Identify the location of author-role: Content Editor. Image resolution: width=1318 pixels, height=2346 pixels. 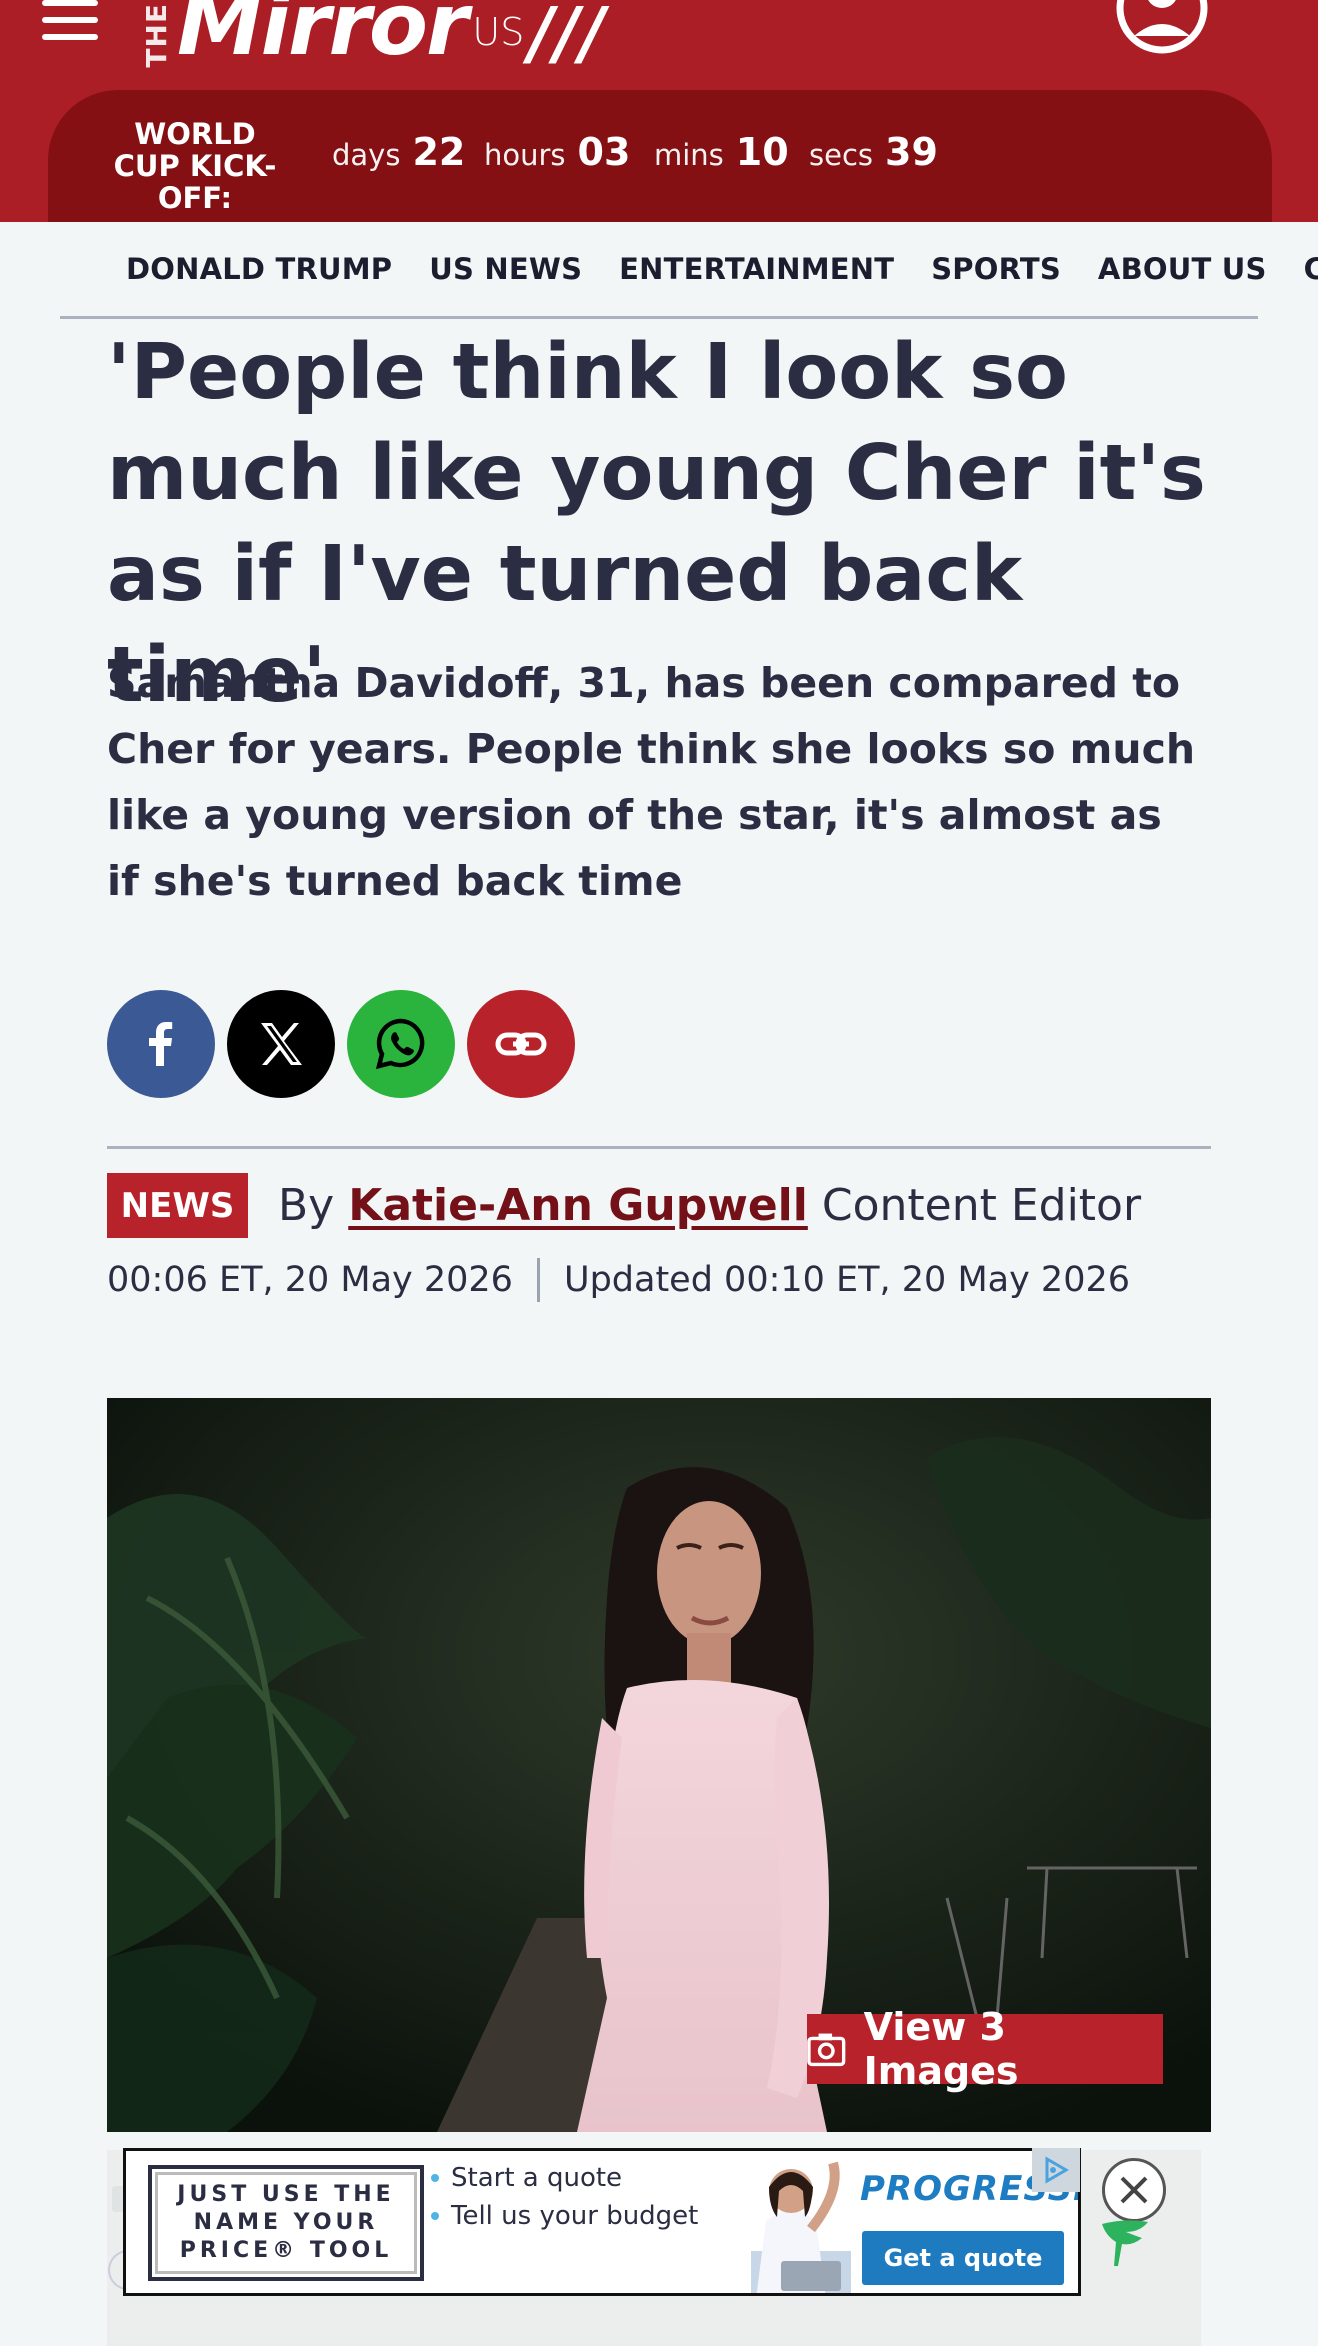
(981, 1205).